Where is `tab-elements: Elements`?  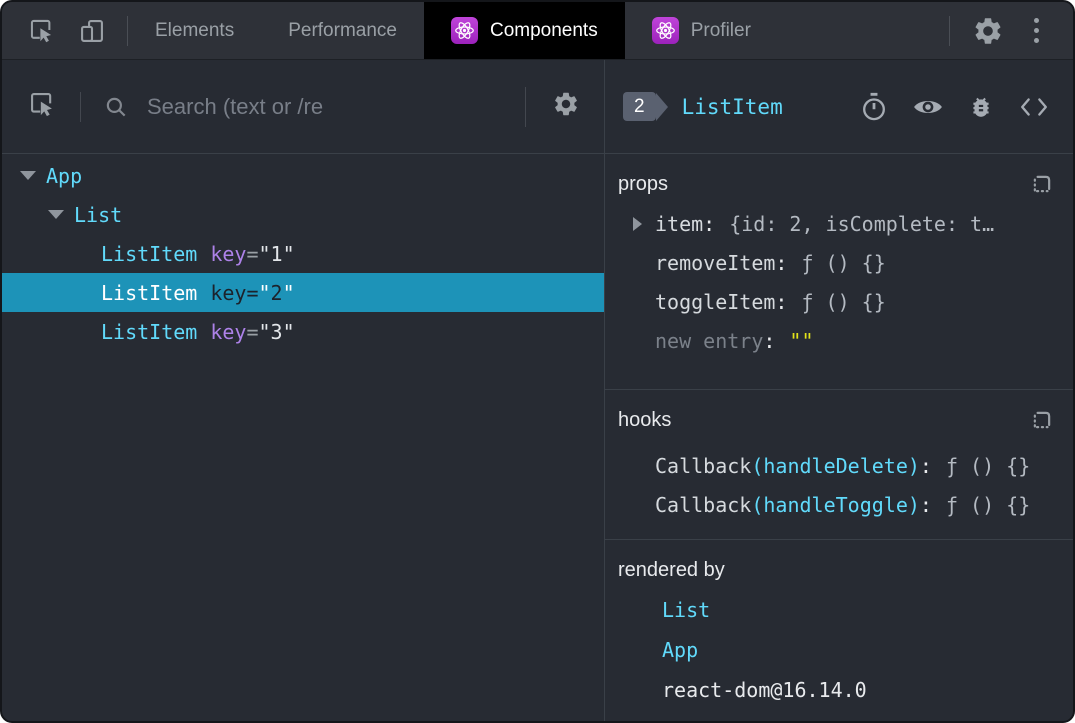 tab-elements: Elements is located at coordinates (194, 30).